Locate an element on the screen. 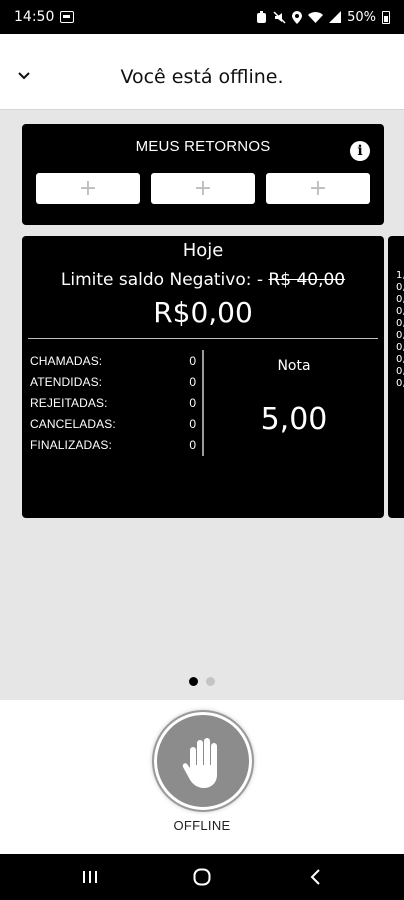  info-icon: i is located at coordinates (360, 151).